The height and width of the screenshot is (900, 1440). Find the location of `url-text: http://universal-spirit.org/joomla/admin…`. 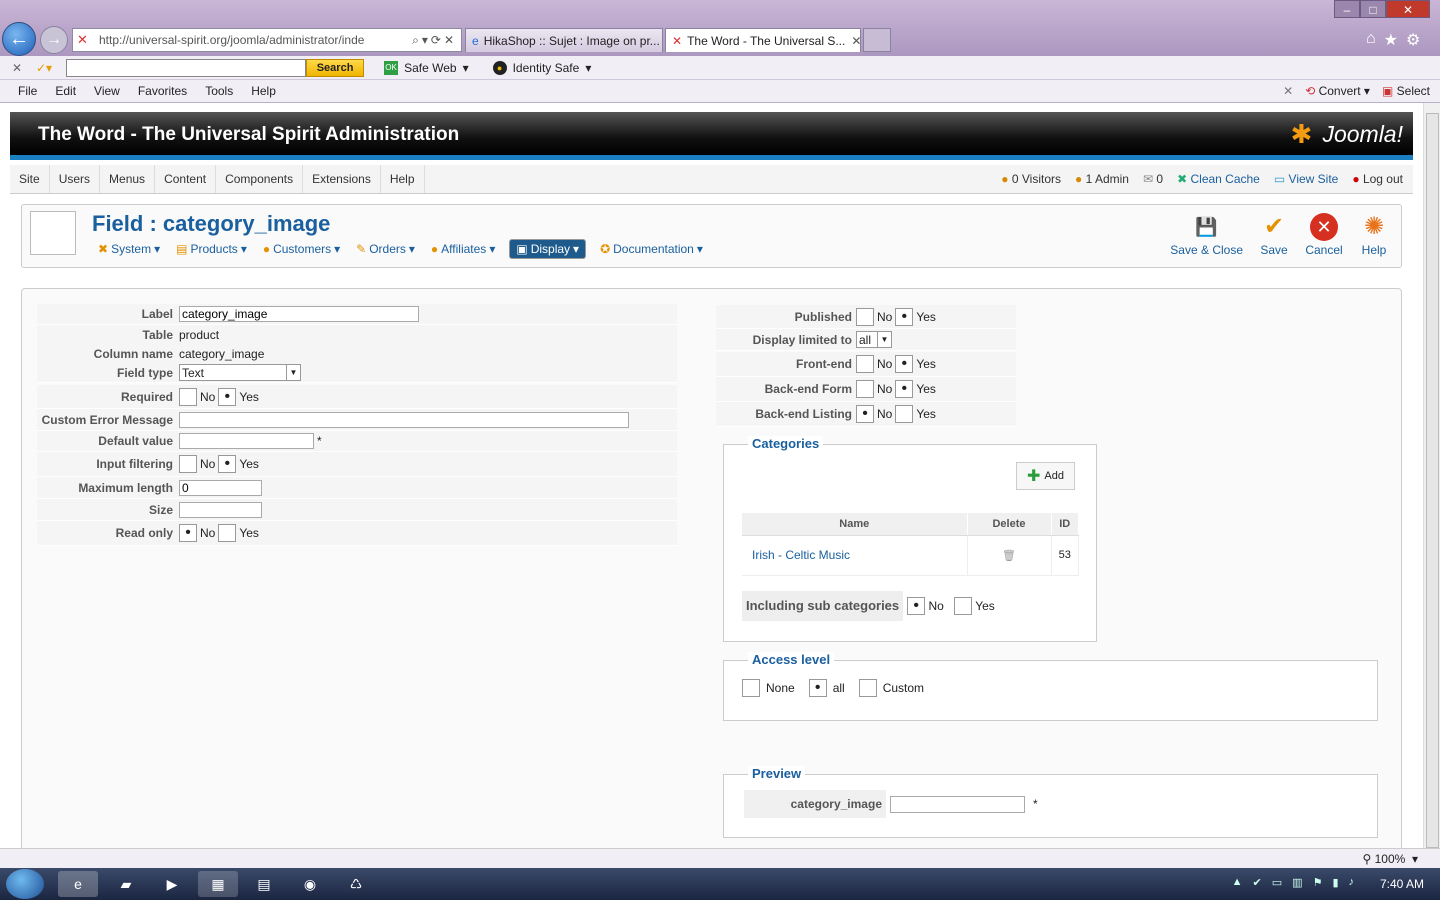

url-text: http://universal-spirit.org/joomla/admin… is located at coordinates (255, 40).